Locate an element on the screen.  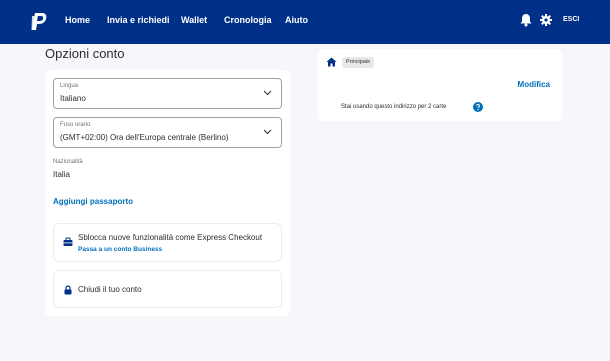
language-label: Lingua is located at coordinates (69, 86).